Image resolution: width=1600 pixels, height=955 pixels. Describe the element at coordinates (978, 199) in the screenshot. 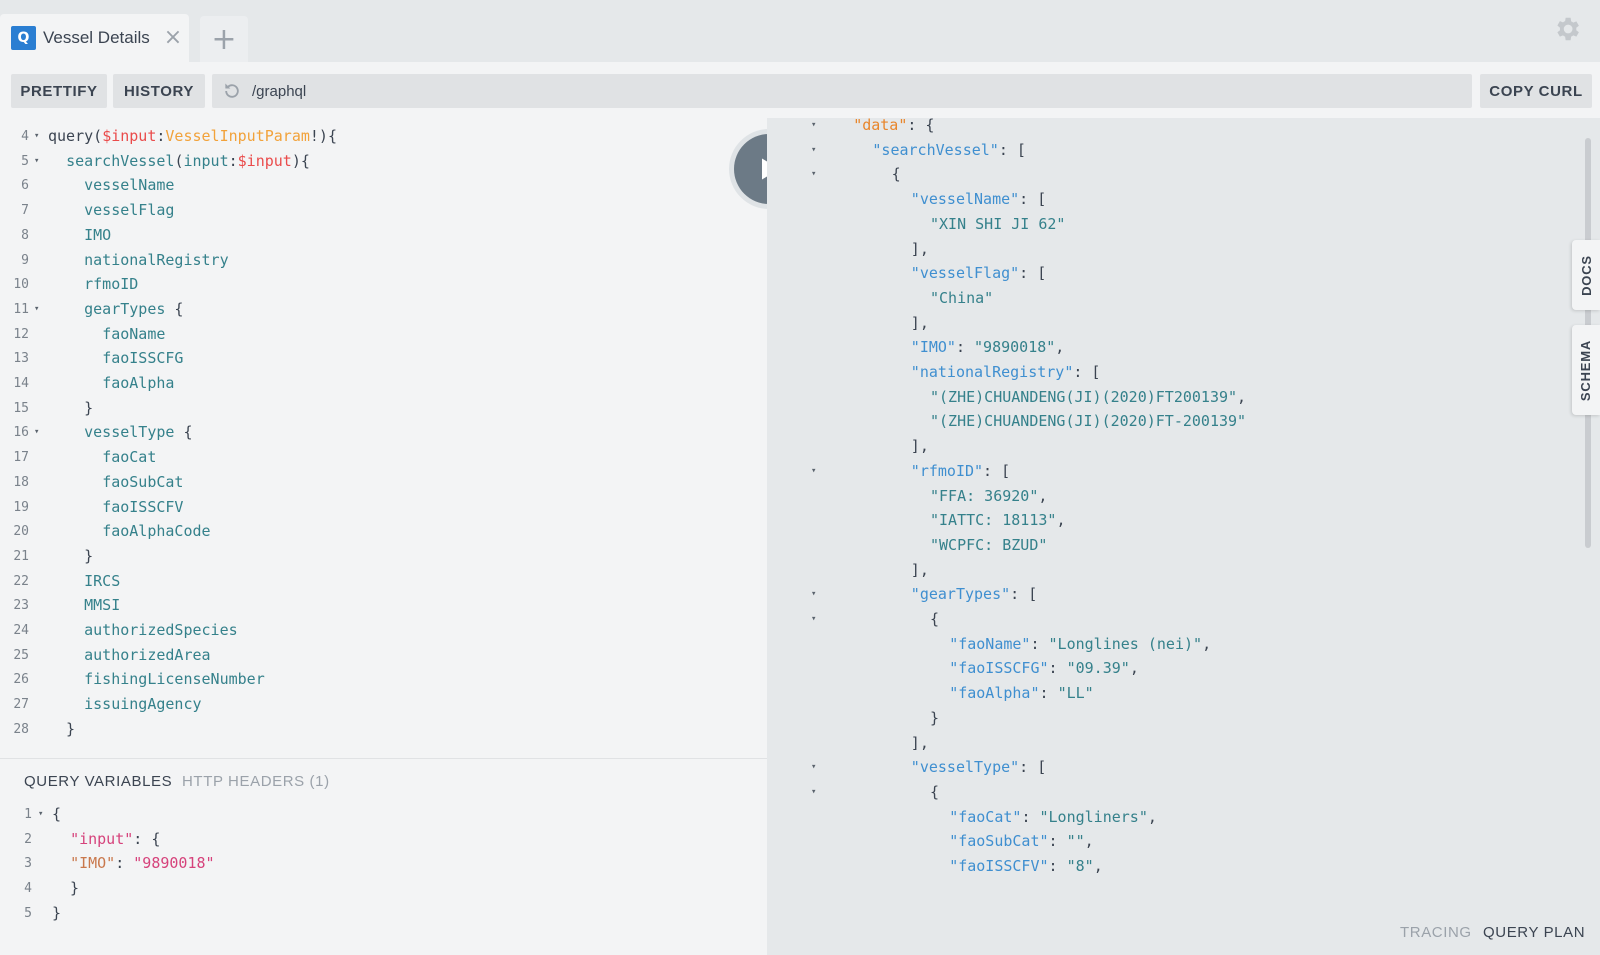

I see `json-text: "vesselName": [` at that location.